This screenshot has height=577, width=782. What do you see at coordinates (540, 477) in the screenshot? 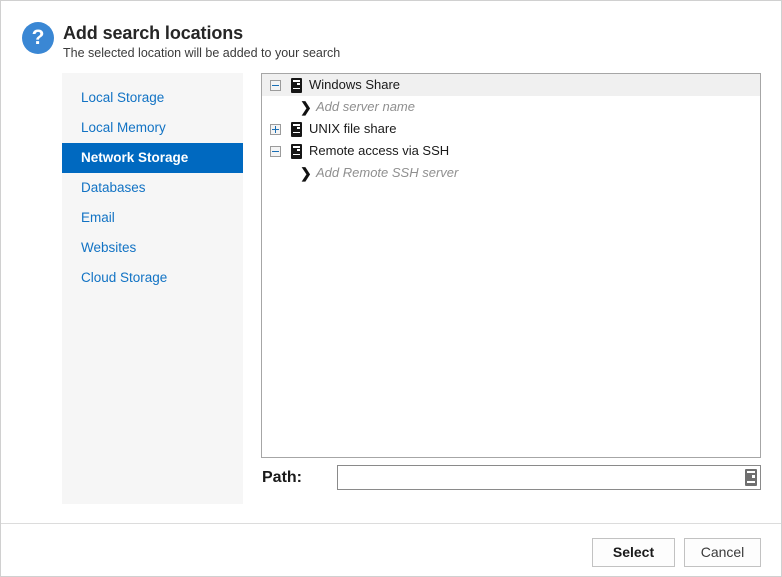
I see `path-input` at bounding box center [540, 477].